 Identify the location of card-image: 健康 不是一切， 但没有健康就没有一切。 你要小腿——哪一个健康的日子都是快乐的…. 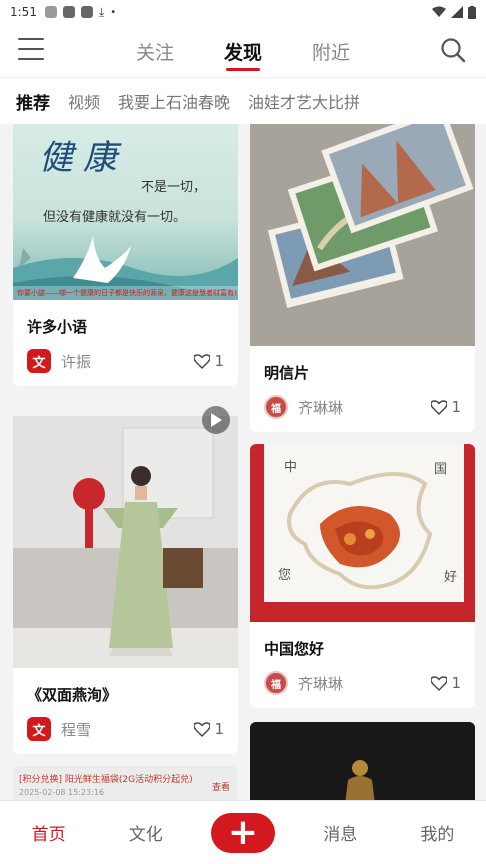
(125, 212).